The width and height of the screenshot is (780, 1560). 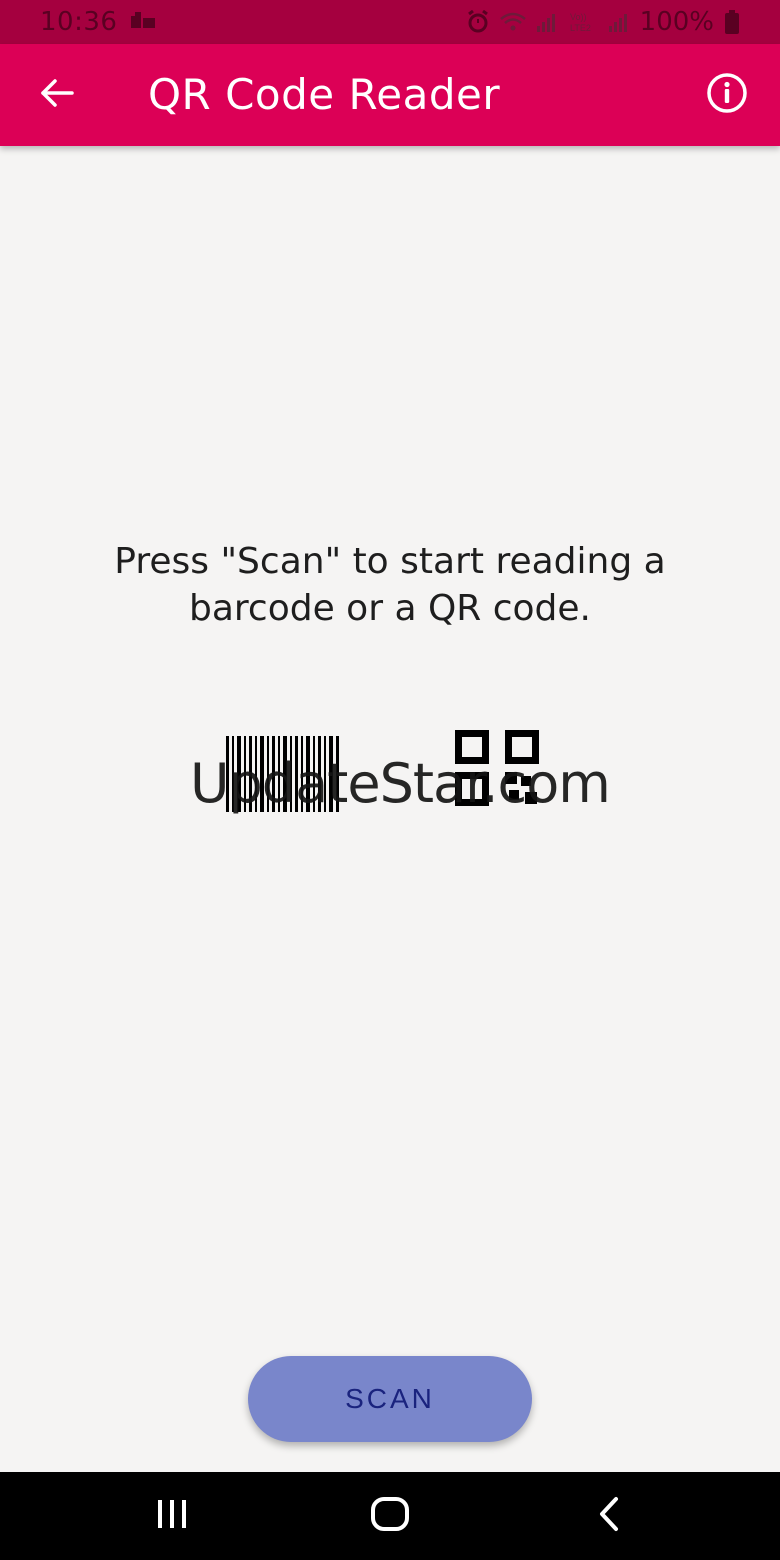 I want to click on back-button, so click(x=57, y=95).